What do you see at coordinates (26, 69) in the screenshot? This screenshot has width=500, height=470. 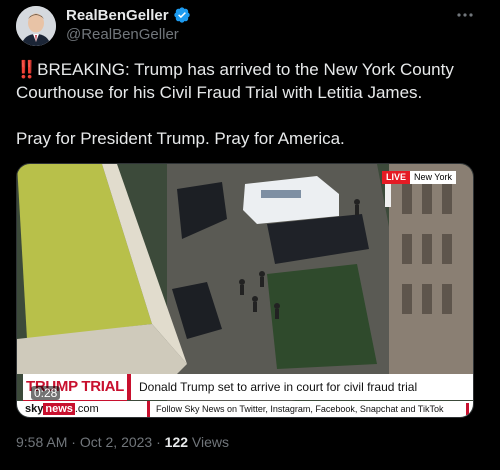 I see `double-exclamation-icon: ‼️` at bounding box center [26, 69].